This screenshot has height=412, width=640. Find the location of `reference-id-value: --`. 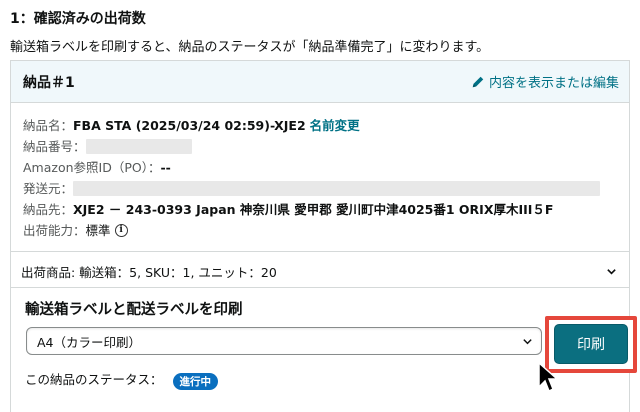

reference-id-value: -- is located at coordinates (165, 167).